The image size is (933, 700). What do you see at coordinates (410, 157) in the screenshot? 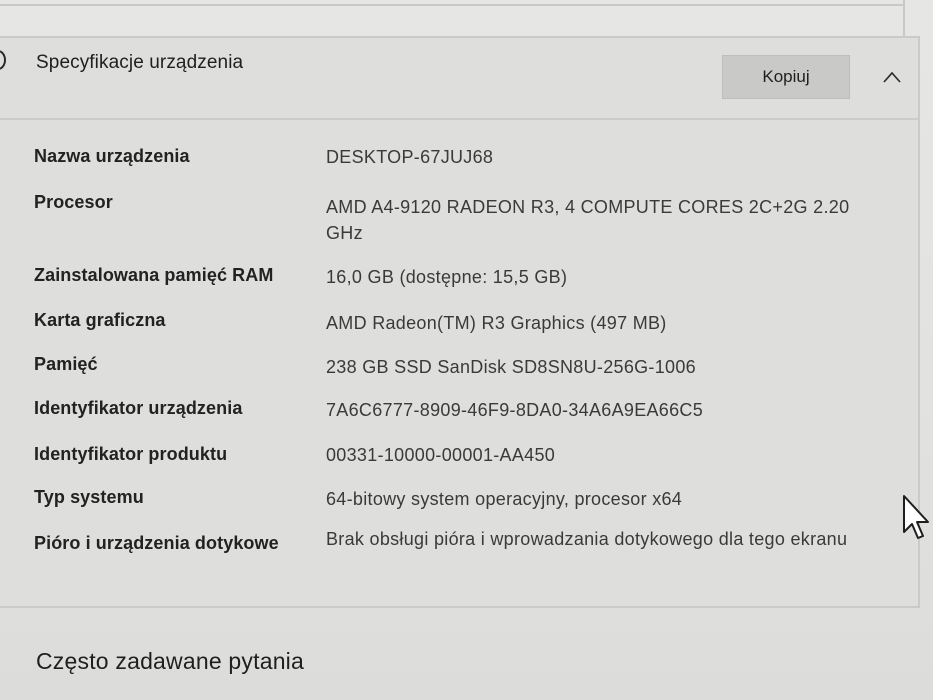
I see `spec-value: DESKTOP-67JUJ68` at bounding box center [410, 157].